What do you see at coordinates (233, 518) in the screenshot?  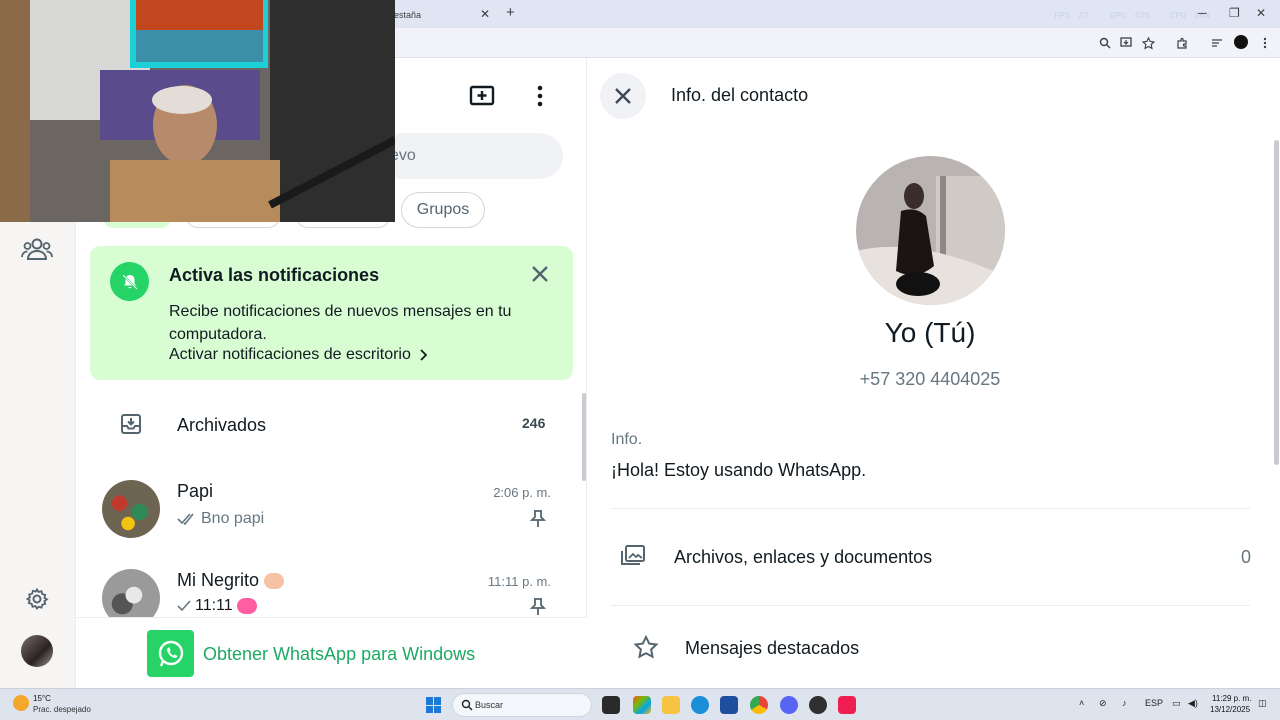 I see `chat-preview-text: Bno papi` at bounding box center [233, 518].